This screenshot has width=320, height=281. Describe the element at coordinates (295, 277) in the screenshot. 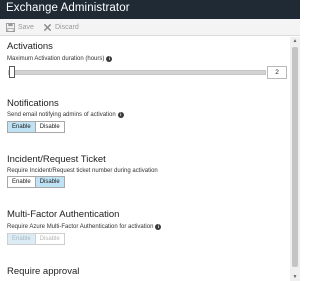

I see `scroll-down-icon: ▼` at that location.